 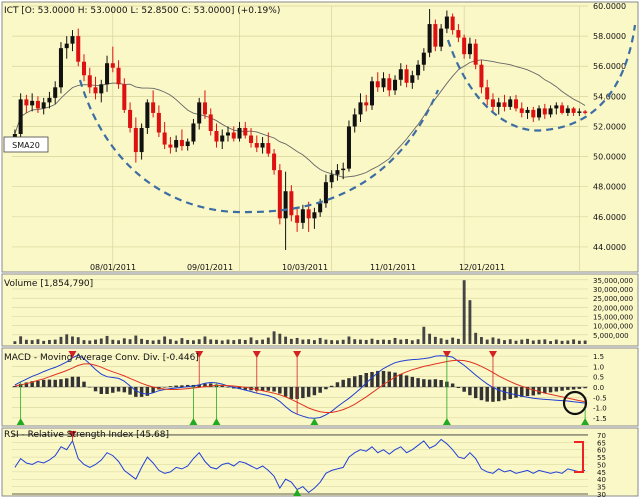 I want to click on price-tick-label: 48.0000, so click(x=609, y=187).